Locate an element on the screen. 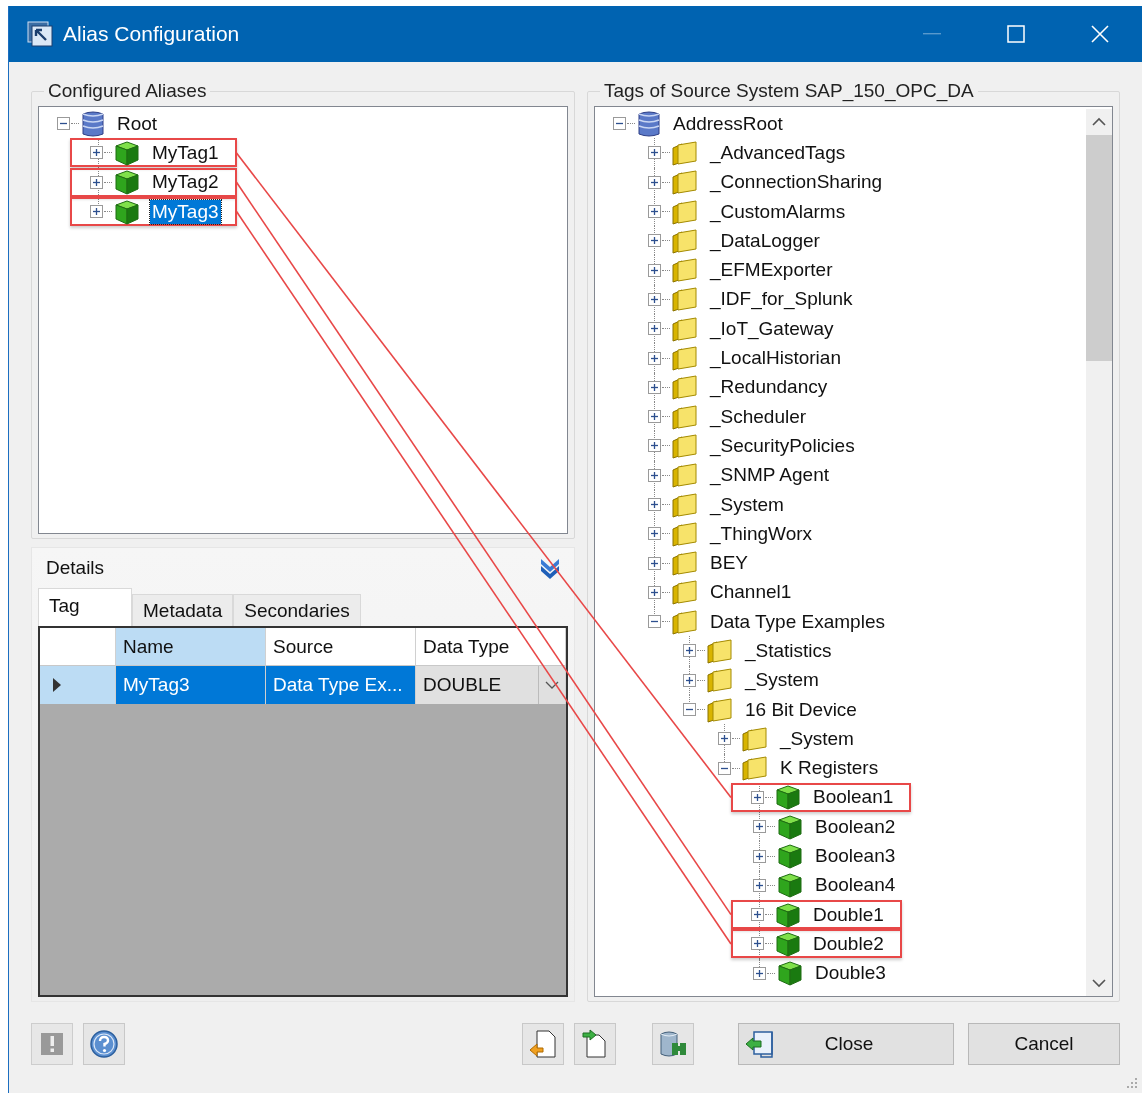 This screenshot has width=1142, height=1093. tree-item: Root is located at coordinates (137, 123).